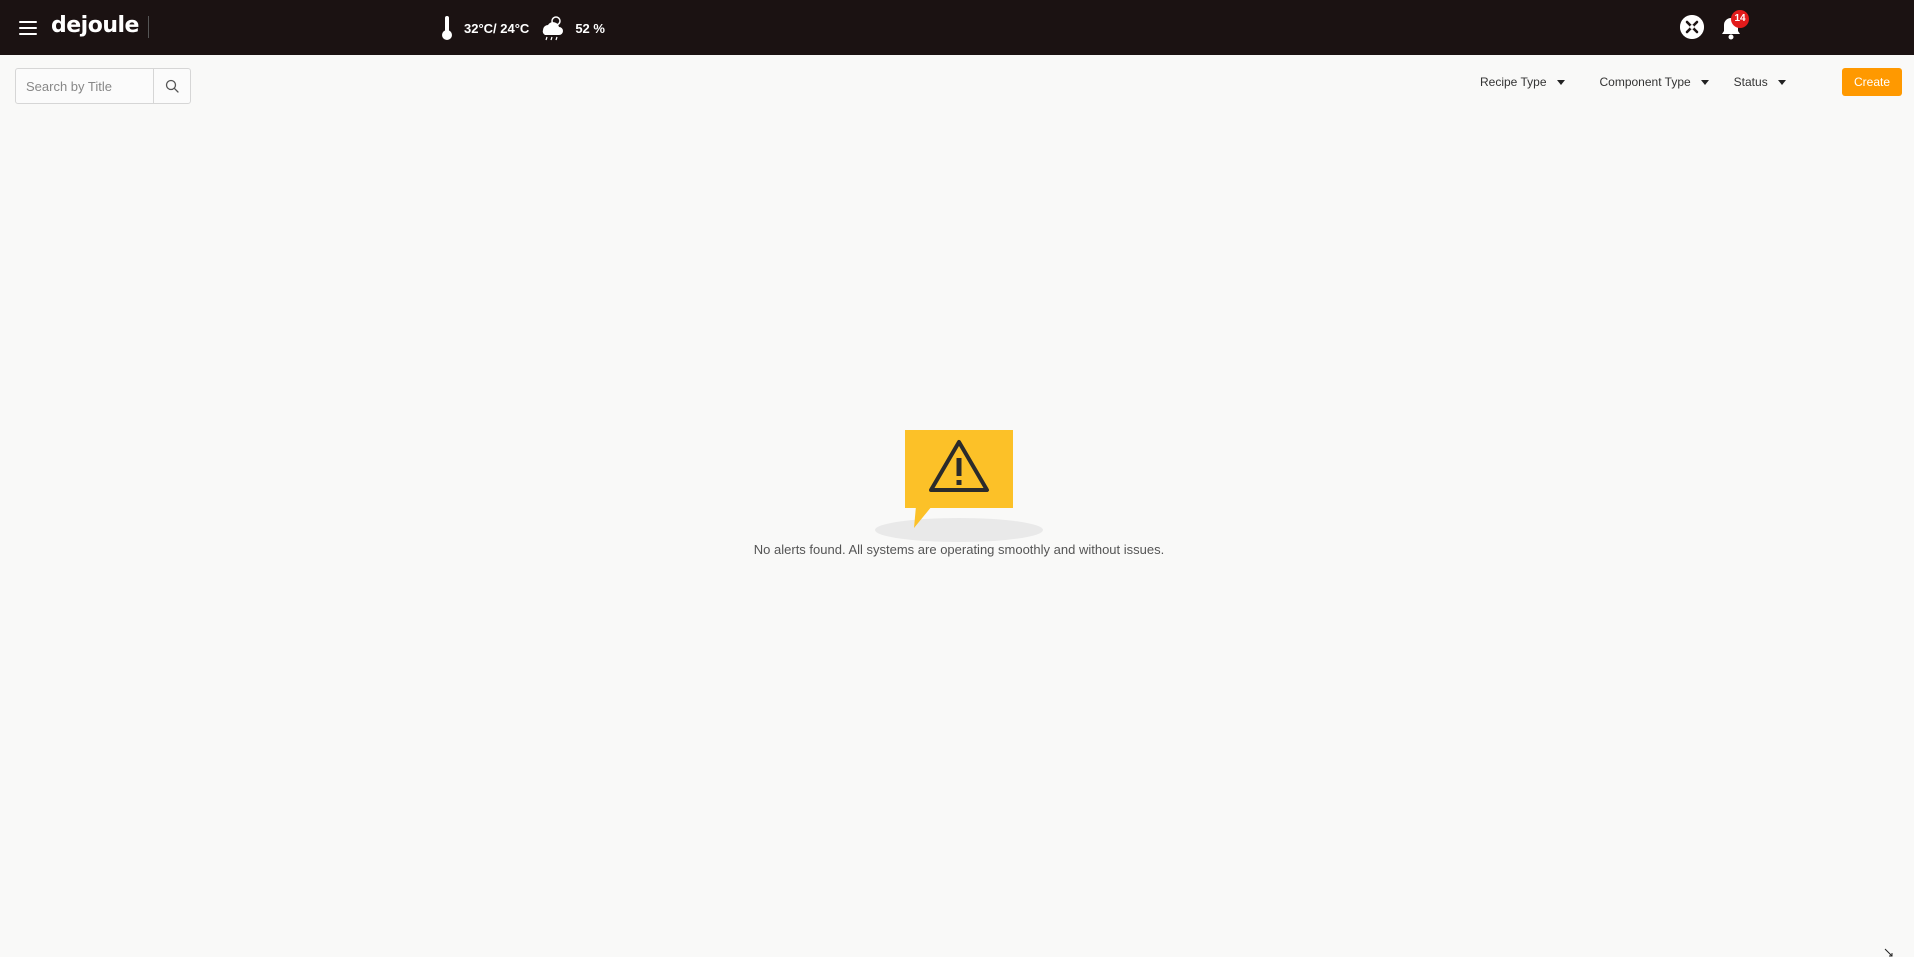  Describe the element at coordinates (148, 27) in the screenshot. I see `logo-divider` at that location.